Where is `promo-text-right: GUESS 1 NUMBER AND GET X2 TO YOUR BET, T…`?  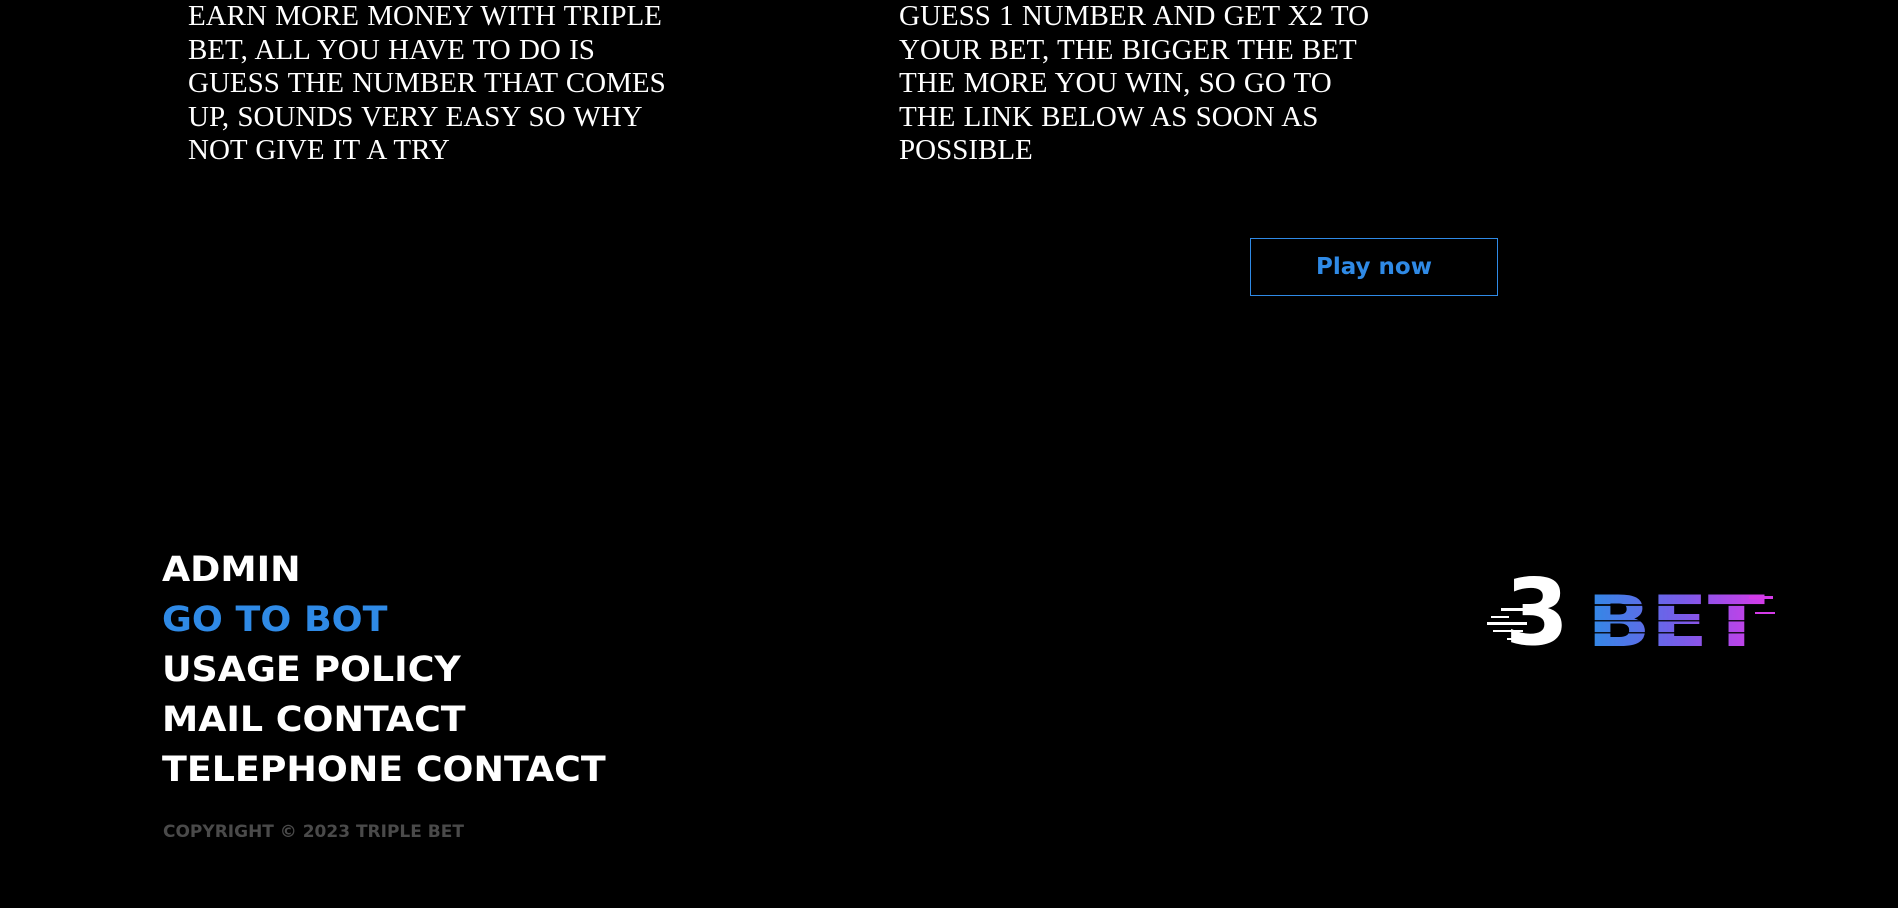
promo-text-right: GUESS 1 NUMBER AND GET X2 TO YOUR BET, T… is located at coordinates (1134, 83).